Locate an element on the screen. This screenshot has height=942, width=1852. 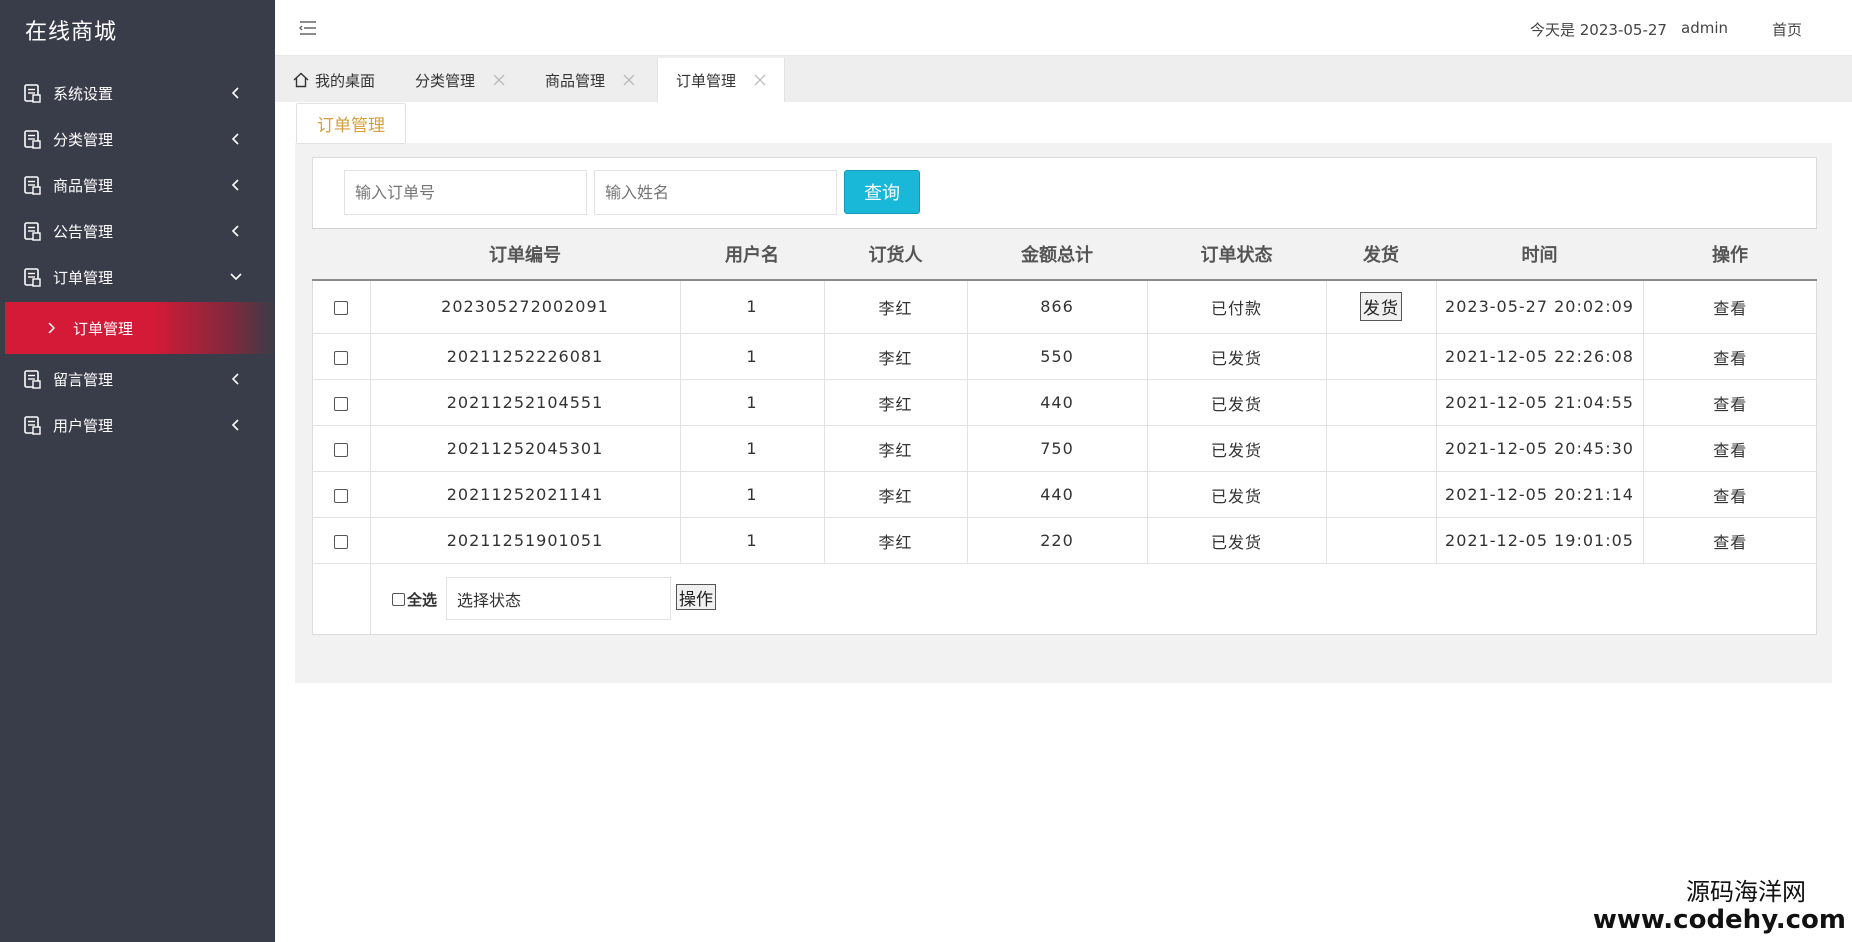
watermark-line1: 源码海洋网 is located at coordinates (1746, 892).